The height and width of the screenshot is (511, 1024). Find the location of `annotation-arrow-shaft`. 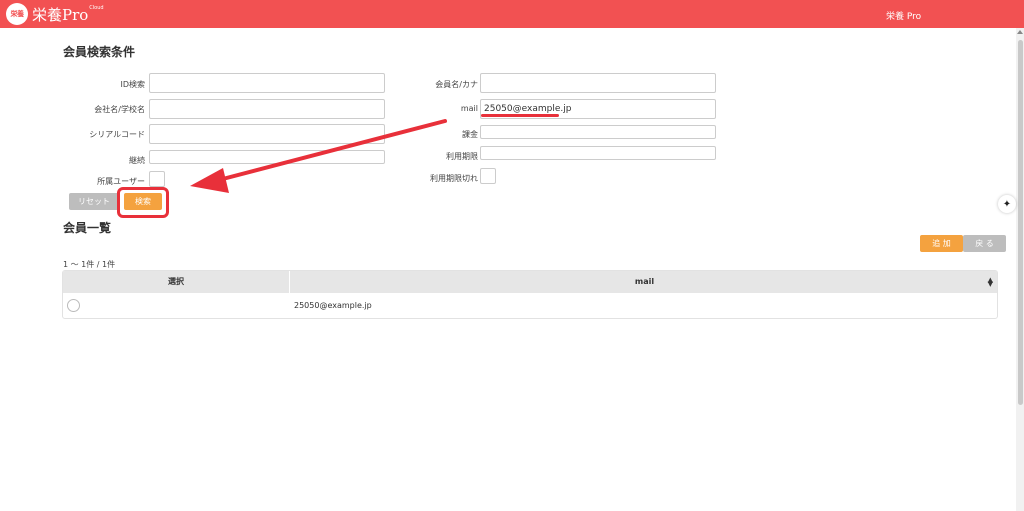

annotation-arrow-shaft is located at coordinates (330, 151).